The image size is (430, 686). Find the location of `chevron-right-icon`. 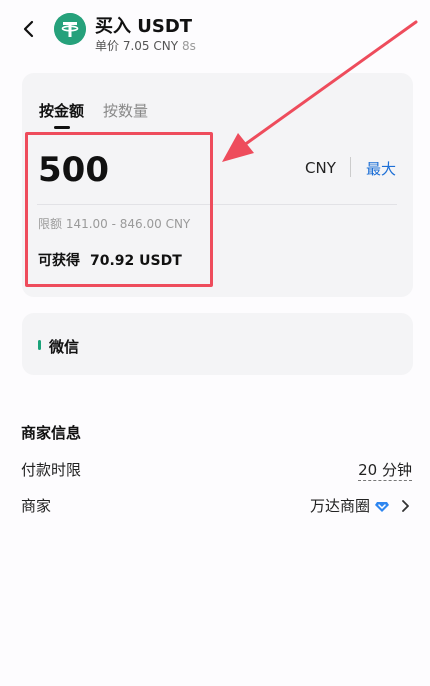

chevron-right-icon is located at coordinates (405, 505).